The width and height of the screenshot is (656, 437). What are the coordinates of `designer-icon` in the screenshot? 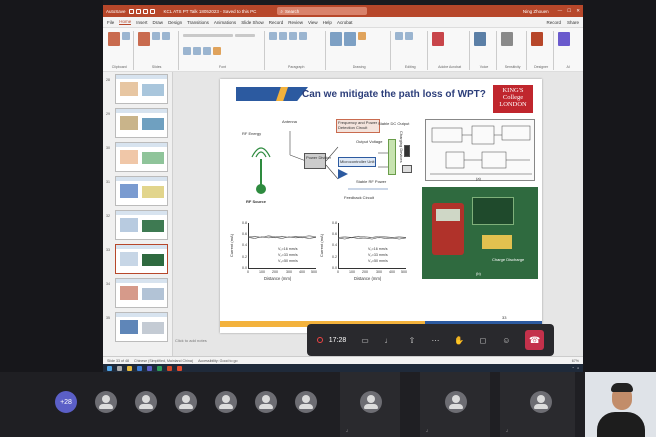 It's located at (536, 39).